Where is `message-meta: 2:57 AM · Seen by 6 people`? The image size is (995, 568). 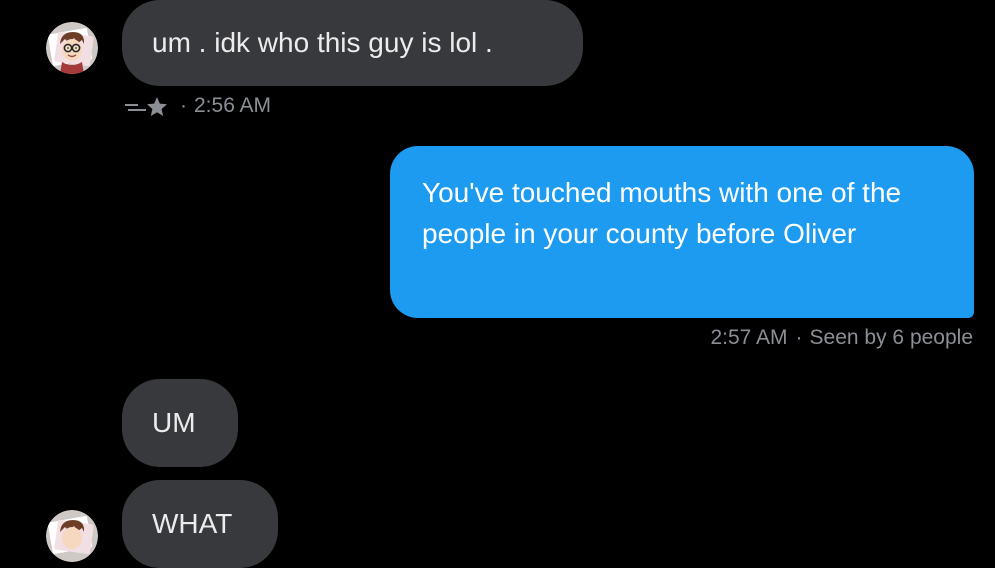
message-meta: 2:57 AM · Seen by 6 people is located at coordinates (841, 338).